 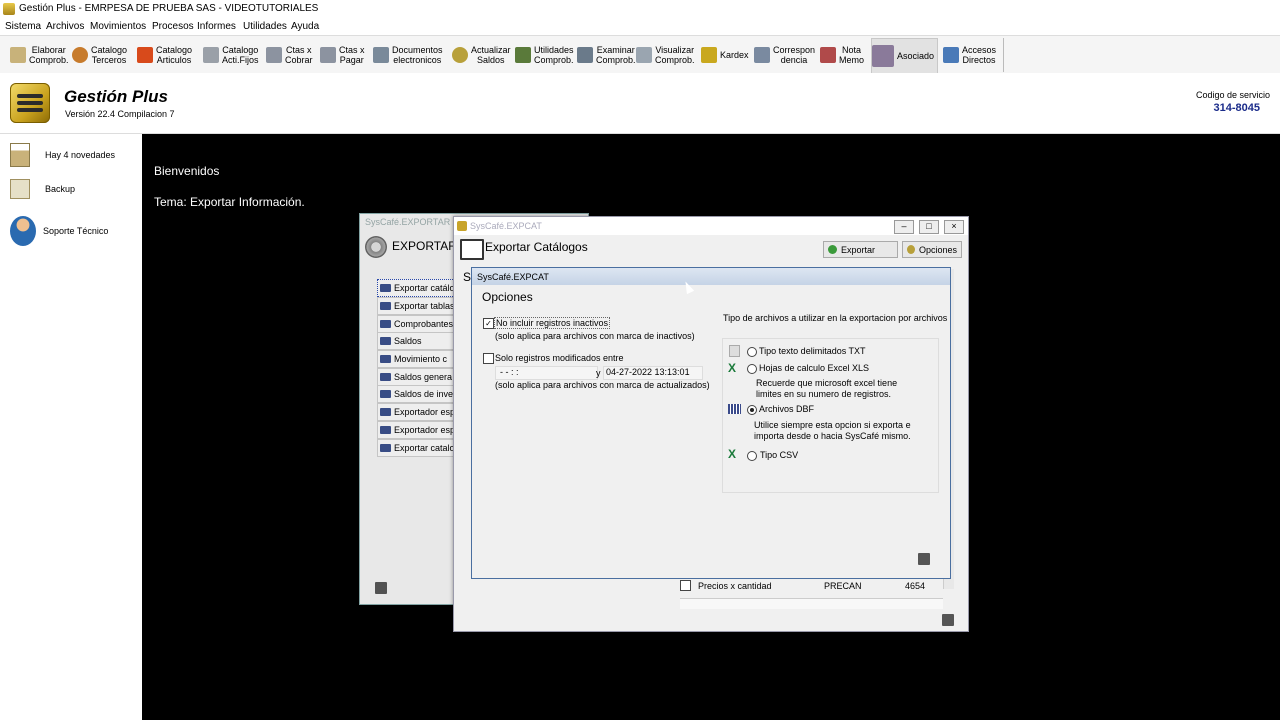 What do you see at coordinates (418, 288) in the screenshot?
I see `exportar-item: Exportar catálogos` at bounding box center [418, 288].